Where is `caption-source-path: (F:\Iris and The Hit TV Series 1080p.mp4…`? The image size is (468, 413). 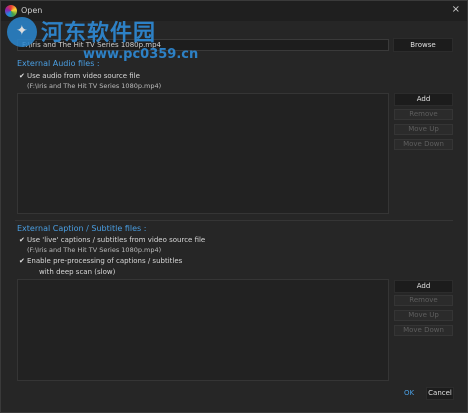
caption-source-path: (F:\Iris and The Hit TV Series 1080p.mp4… is located at coordinates (94, 250).